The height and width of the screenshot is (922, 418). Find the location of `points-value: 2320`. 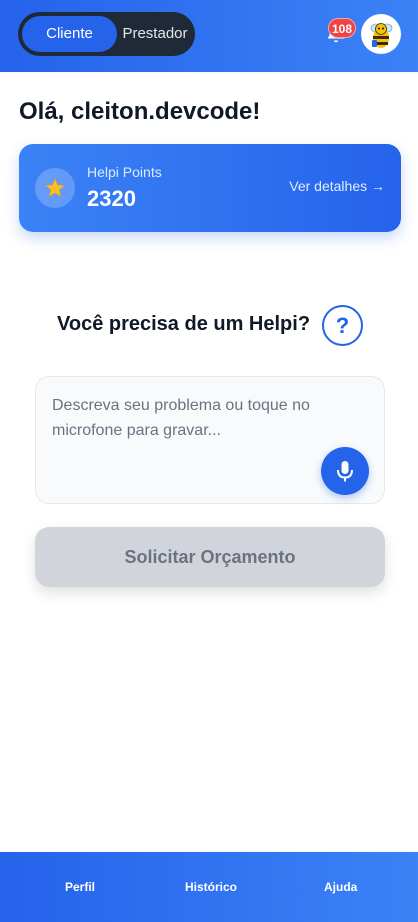

points-value: 2320 is located at coordinates (111, 198).